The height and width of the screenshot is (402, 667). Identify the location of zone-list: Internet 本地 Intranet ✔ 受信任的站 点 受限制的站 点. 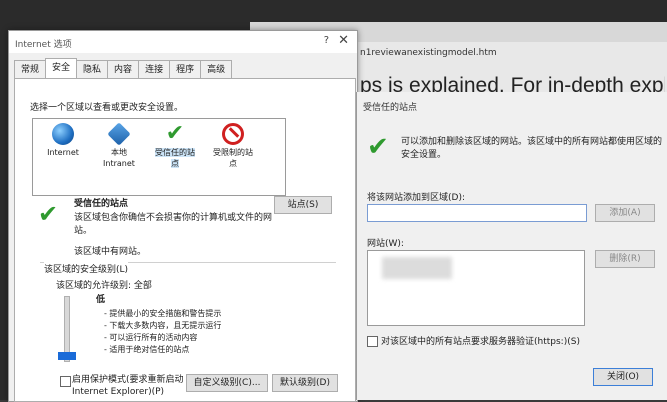
(159, 157).